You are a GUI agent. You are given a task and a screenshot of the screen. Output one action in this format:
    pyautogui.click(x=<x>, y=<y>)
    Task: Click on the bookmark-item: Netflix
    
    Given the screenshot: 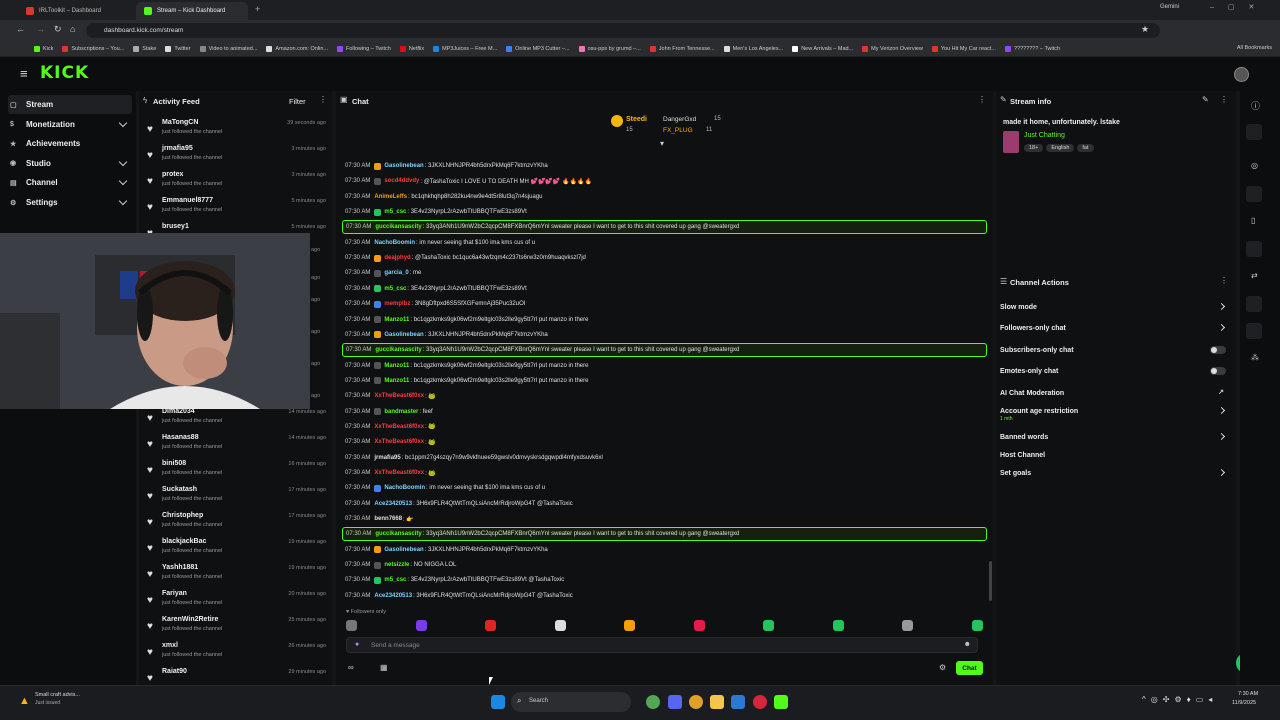 What is the action you would take?
    pyautogui.click(x=411, y=48)
    